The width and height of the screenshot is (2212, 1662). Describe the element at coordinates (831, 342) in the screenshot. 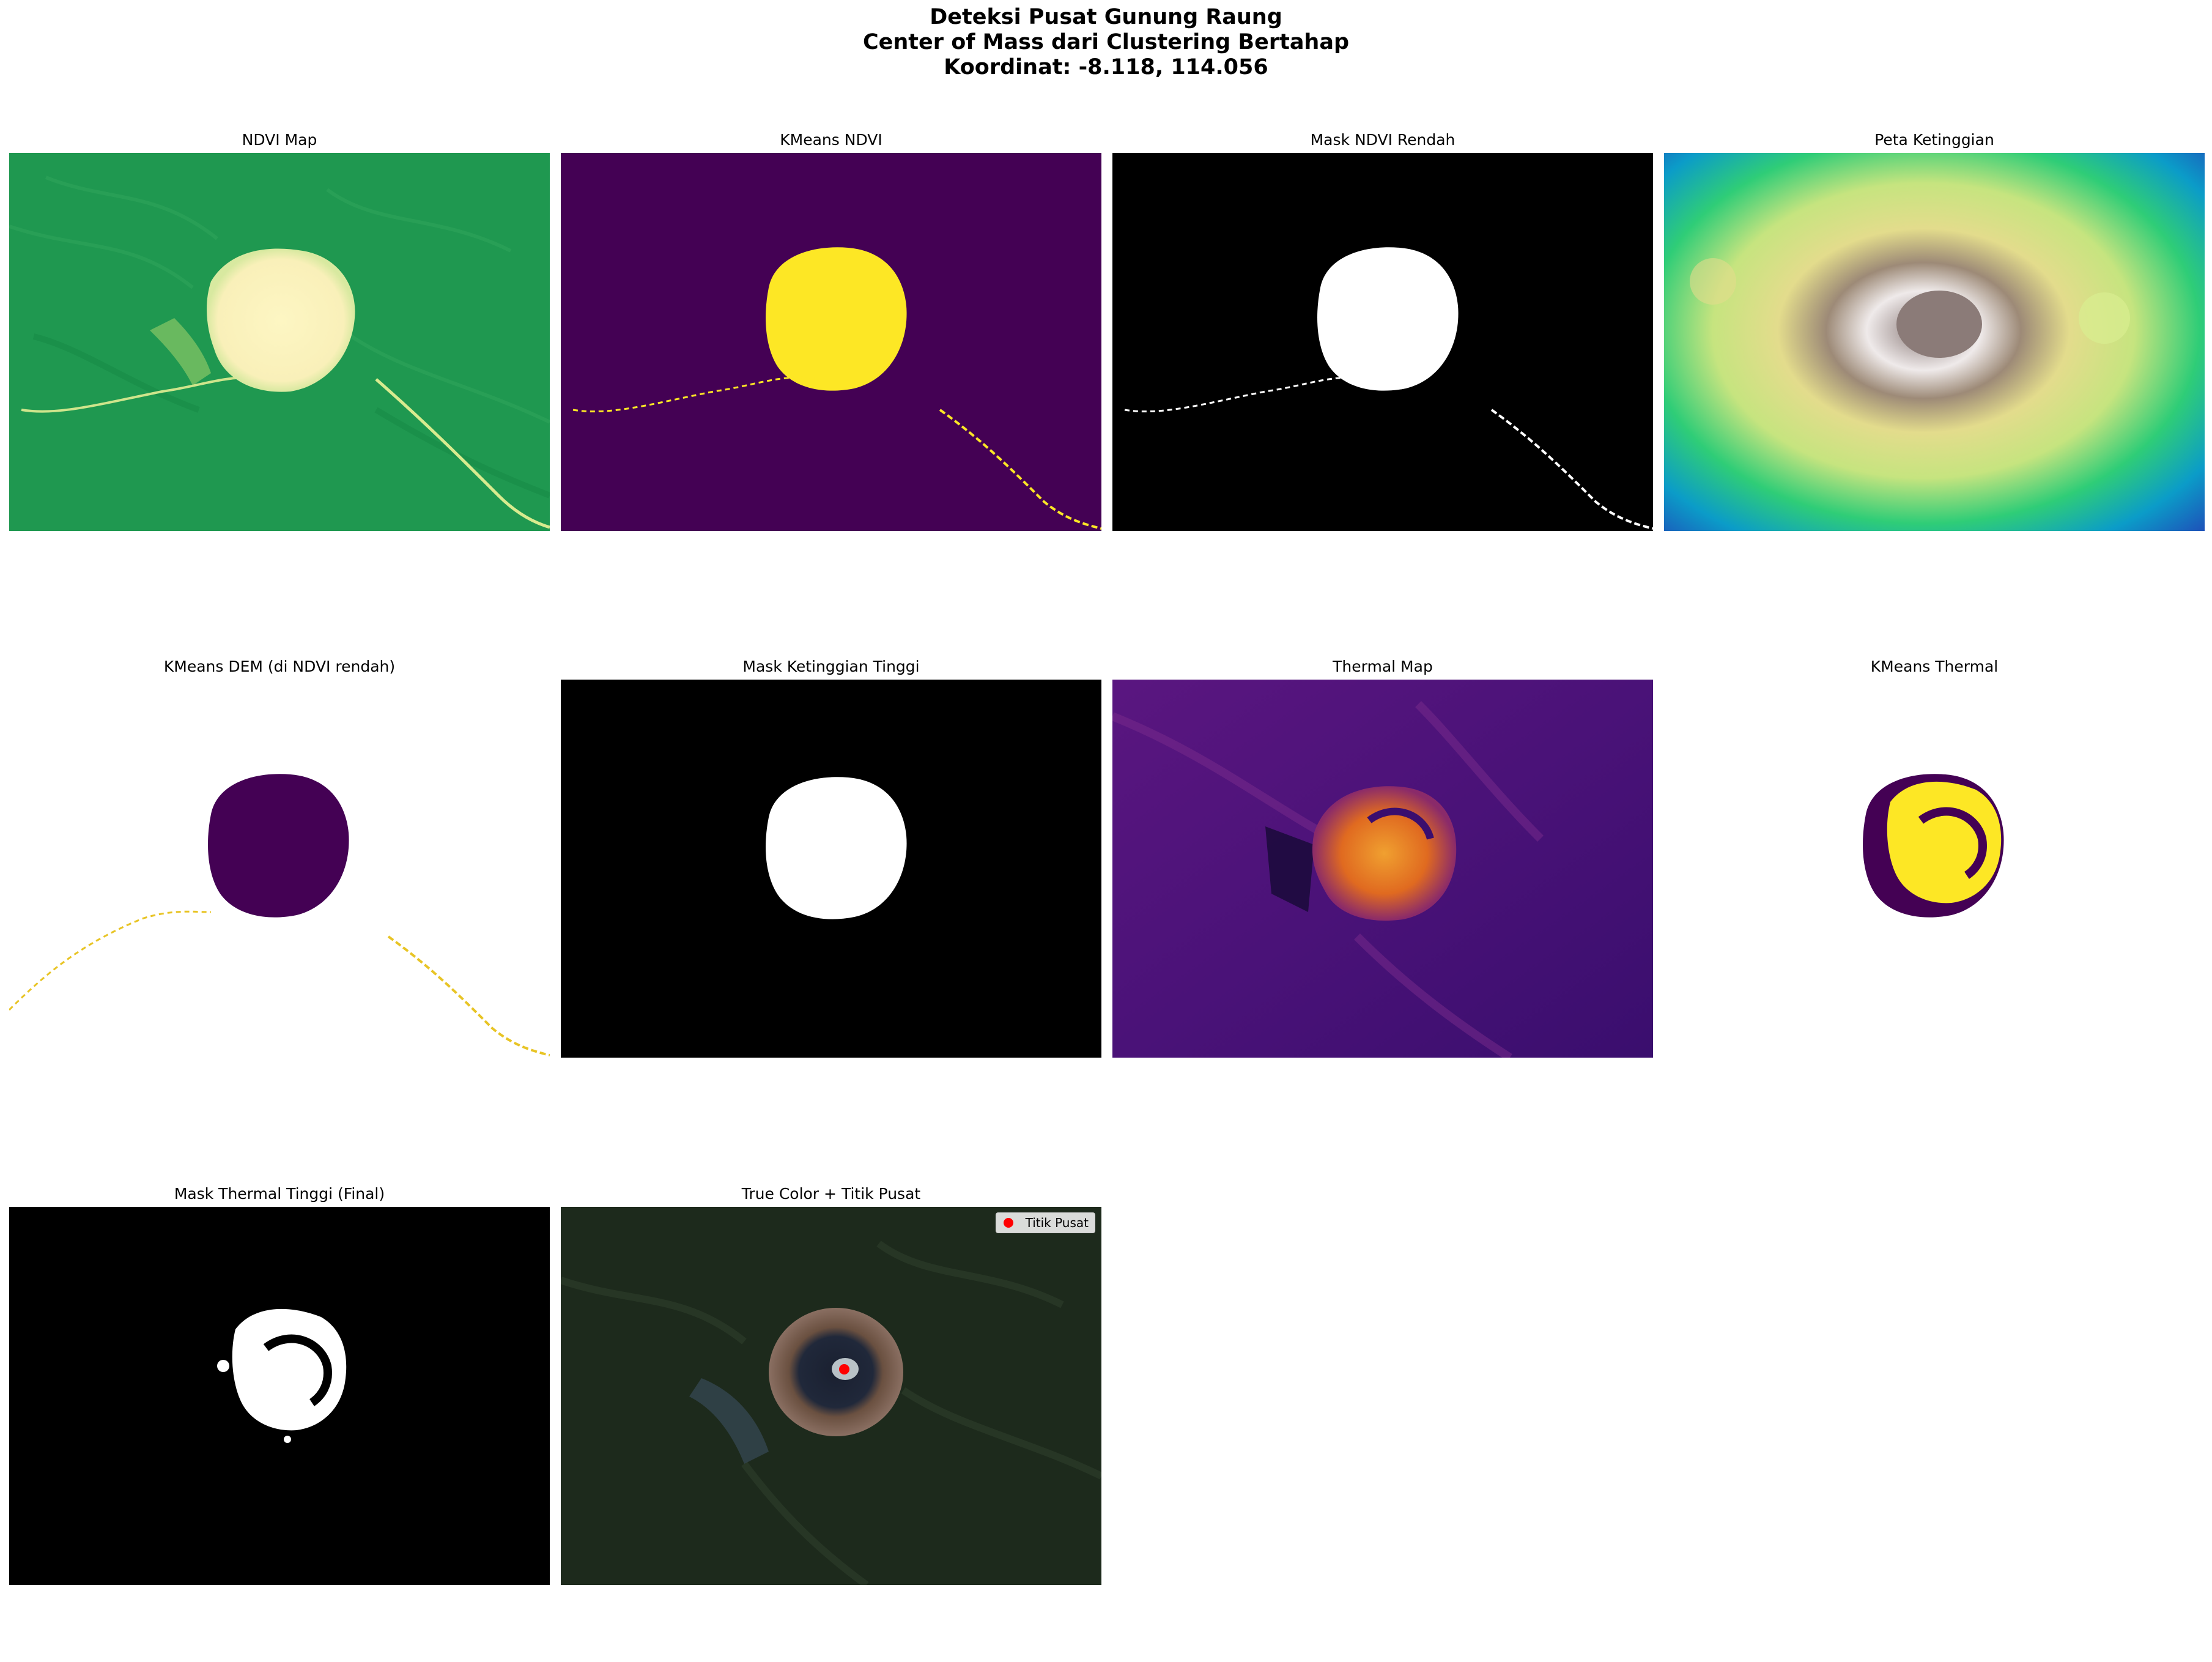

I see `kmeans-ndvi-image` at that location.